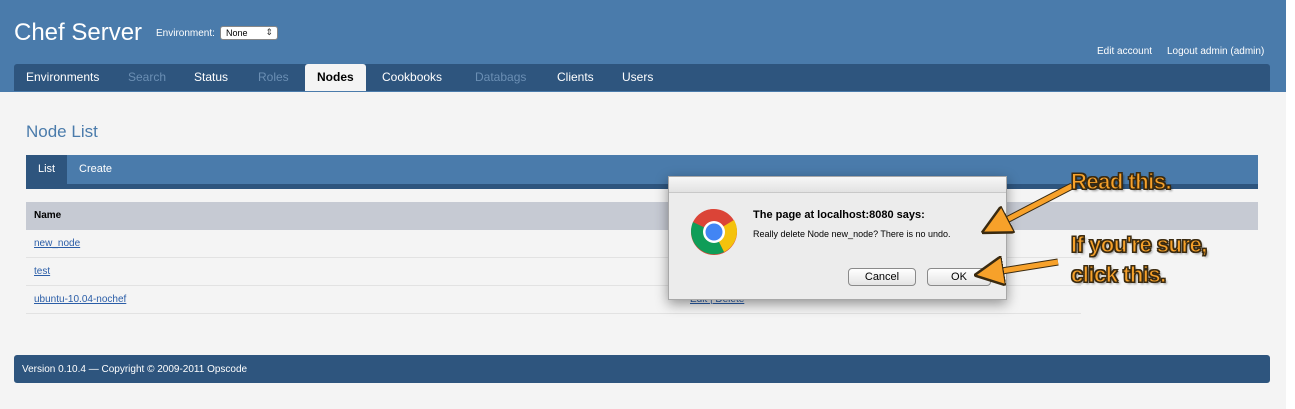 The image size is (1295, 409). Describe the element at coordinates (62, 131) in the screenshot. I see `page-title: Node List` at that location.